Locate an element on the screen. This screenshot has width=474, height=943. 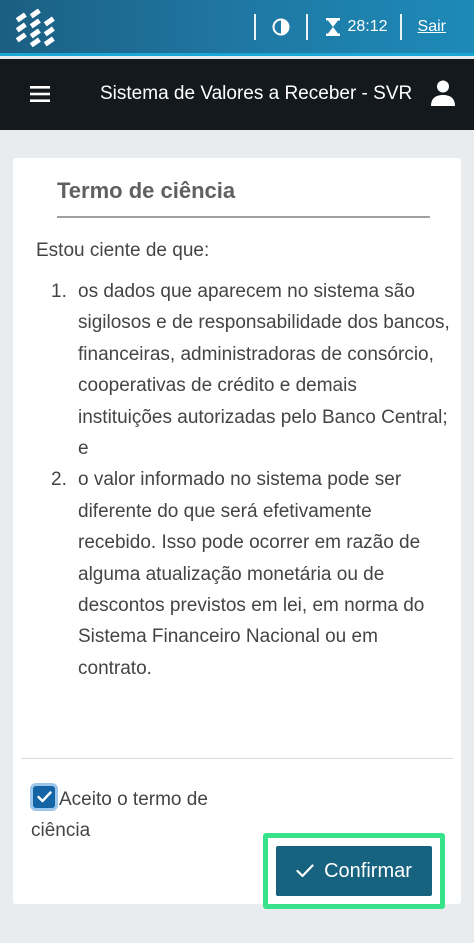
top-bar-tools: 28:12 Sair is located at coordinates (363, 26).